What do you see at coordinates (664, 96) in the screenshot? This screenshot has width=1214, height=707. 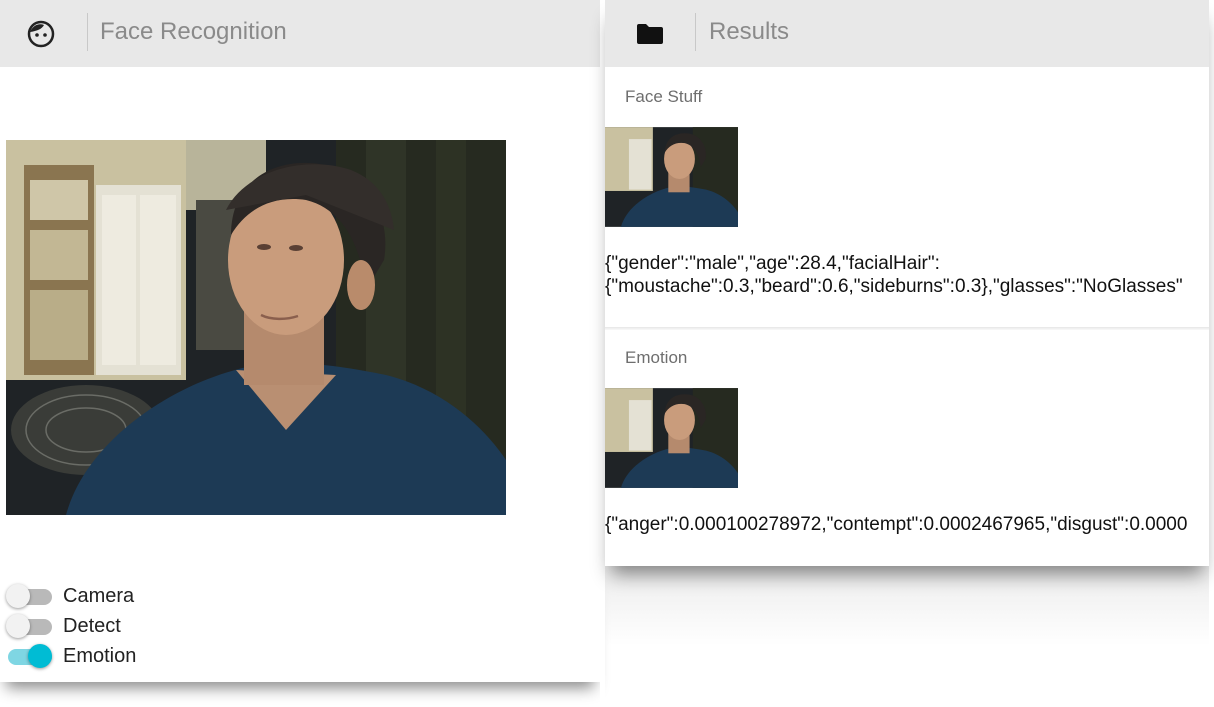 I see `card-title: Face Stuff` at bounding box center [664, 96].